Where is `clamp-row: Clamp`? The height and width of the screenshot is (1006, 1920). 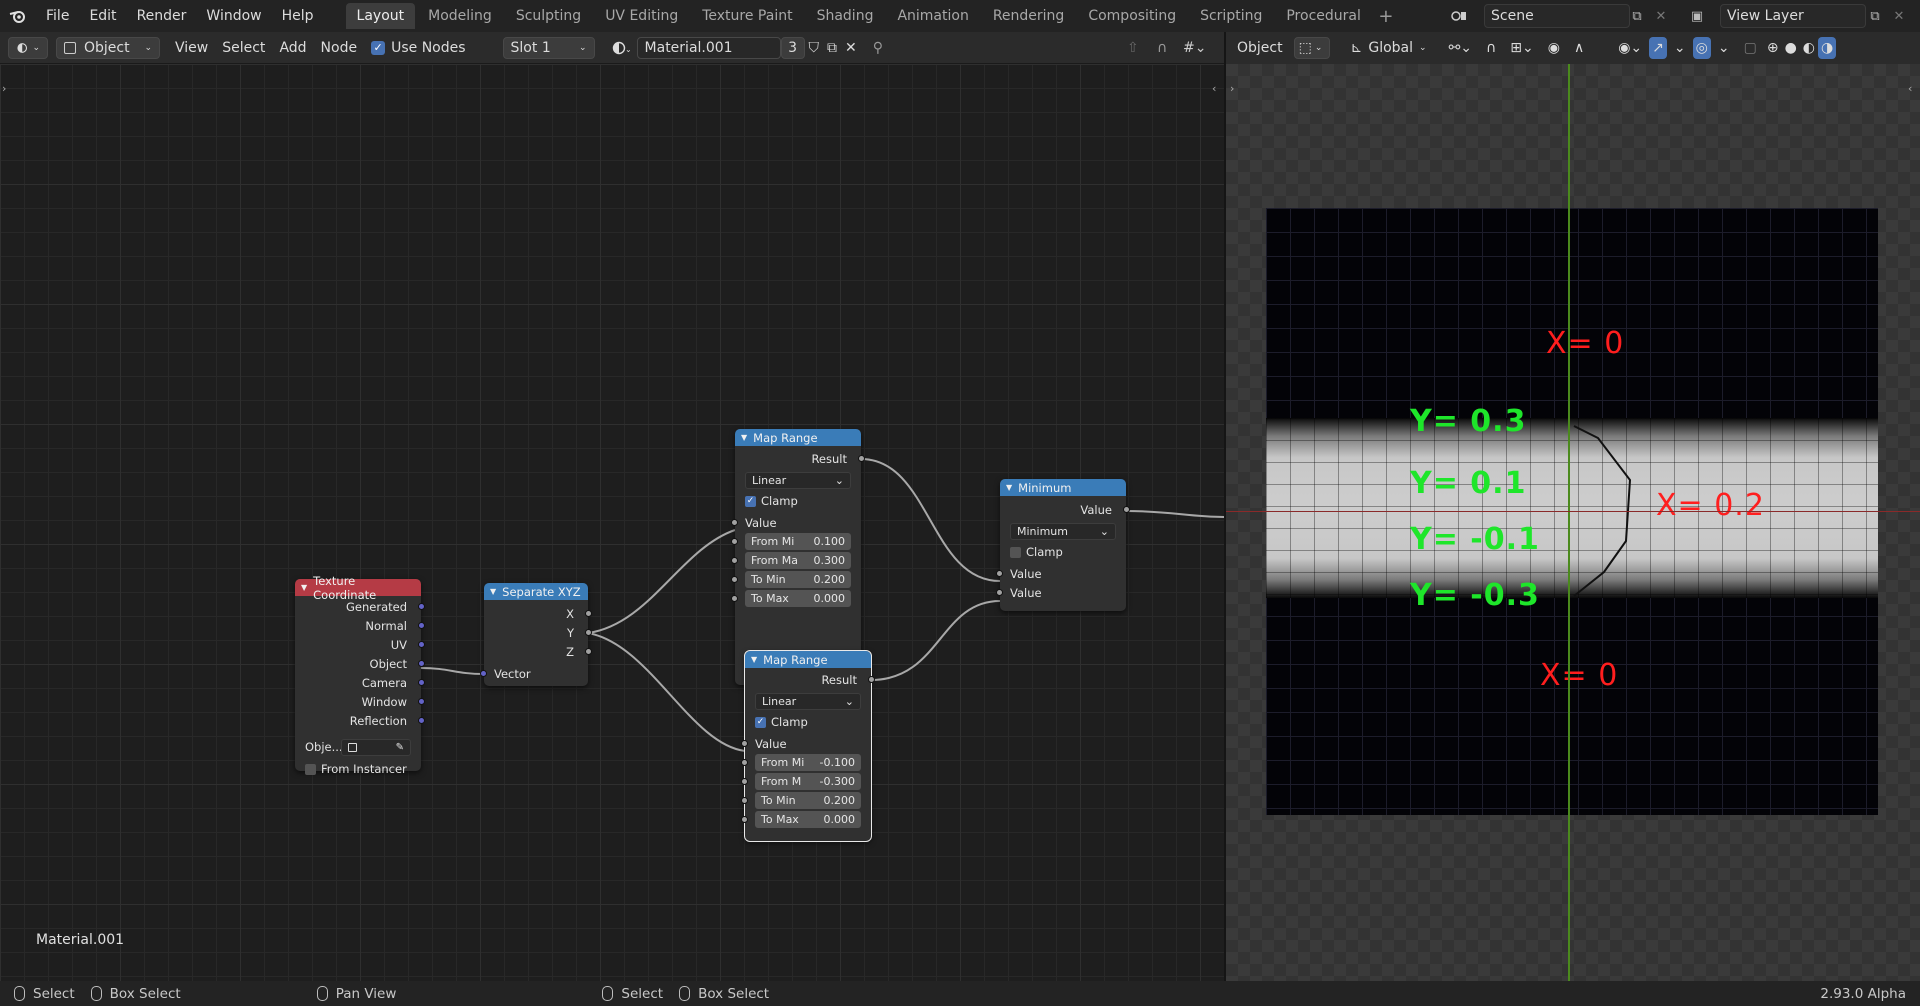
clamp-row: Clamp is located at coordinates (1036, 552).